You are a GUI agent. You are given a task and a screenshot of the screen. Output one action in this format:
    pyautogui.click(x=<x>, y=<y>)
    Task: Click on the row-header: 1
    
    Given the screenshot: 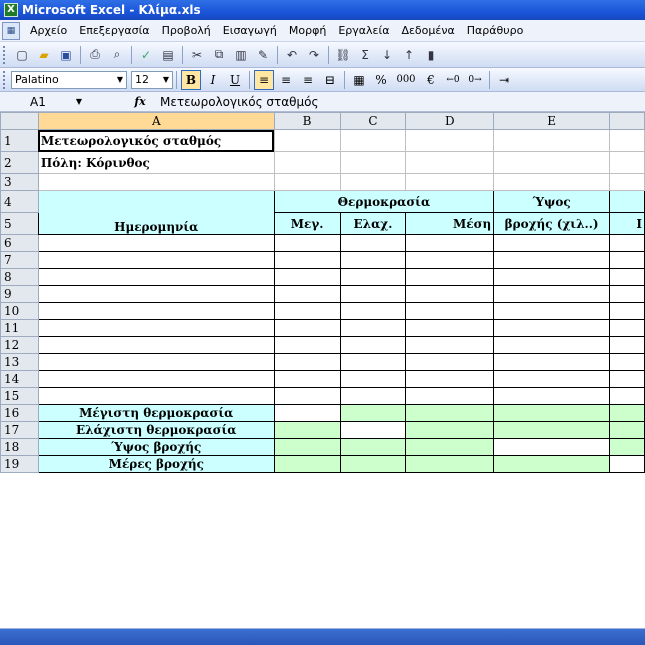 What is the action you would take?
    pyautogui.click(x=19, y=140)
    